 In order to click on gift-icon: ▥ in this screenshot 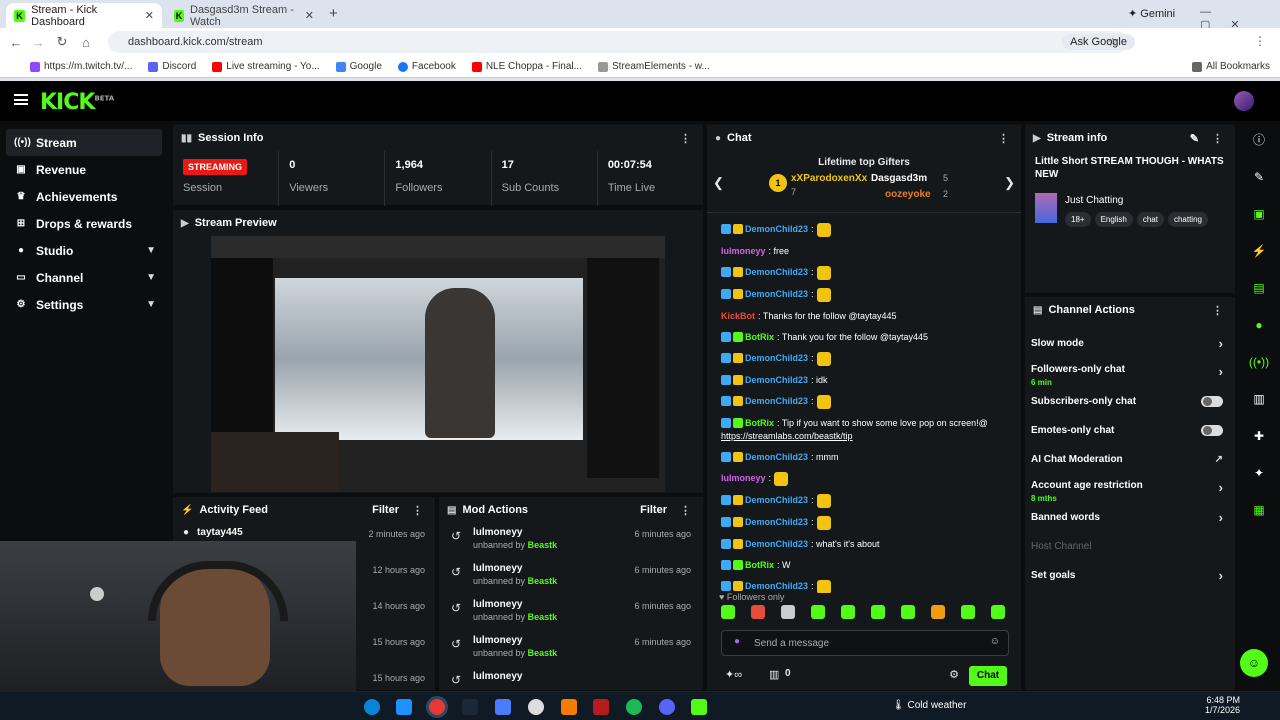, I will do `click(774, 674)`.